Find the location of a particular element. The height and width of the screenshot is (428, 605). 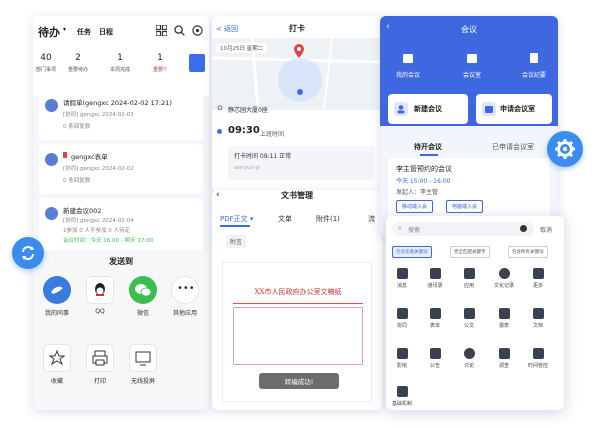

discussion-icon is located at coordinates (469, 353).